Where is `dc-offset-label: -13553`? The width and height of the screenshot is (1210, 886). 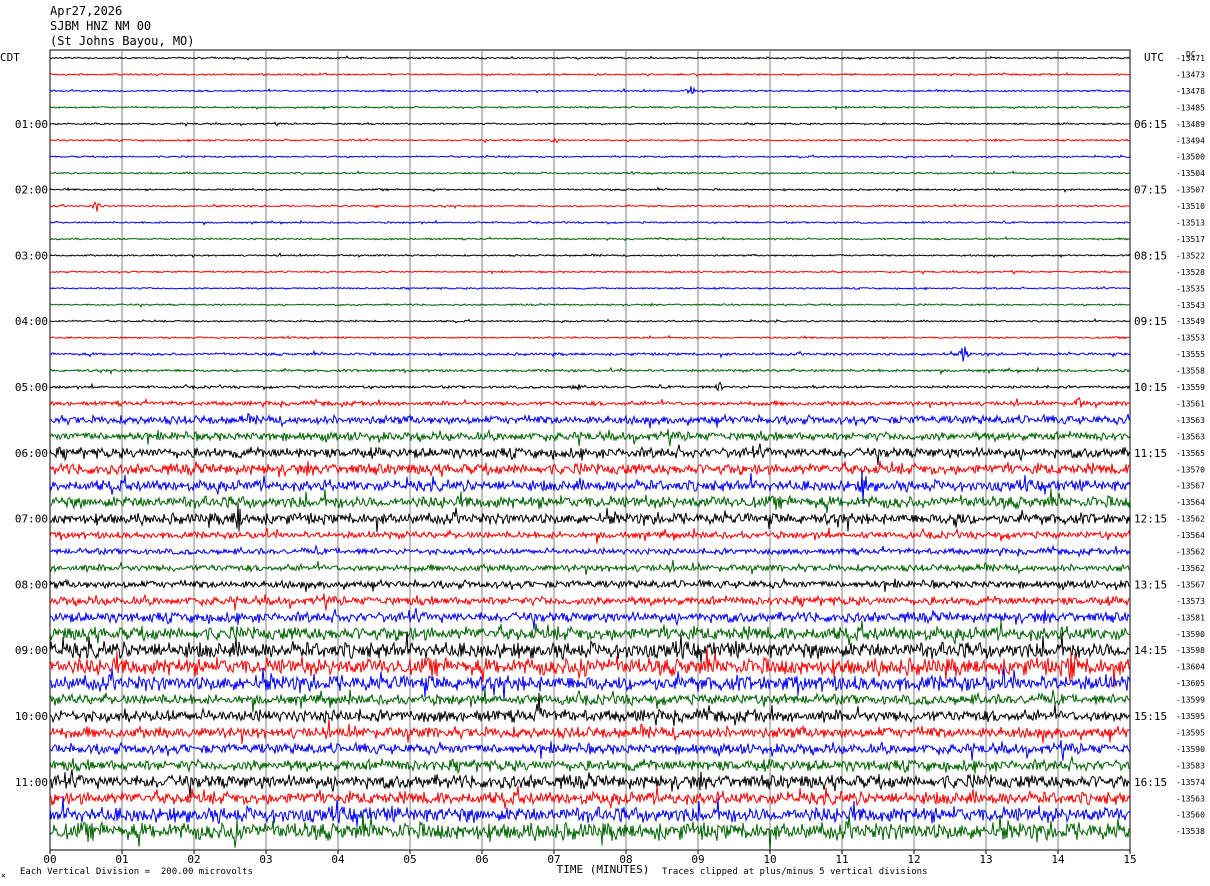
dc-offset-label: -13553 is located at coordinates (1190, 338).